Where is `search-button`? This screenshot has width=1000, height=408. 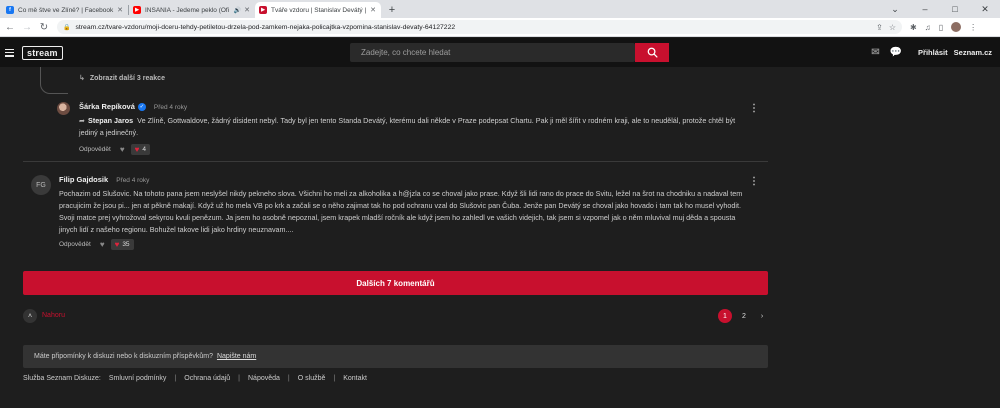 search-button is located at coordinates (652, 52).